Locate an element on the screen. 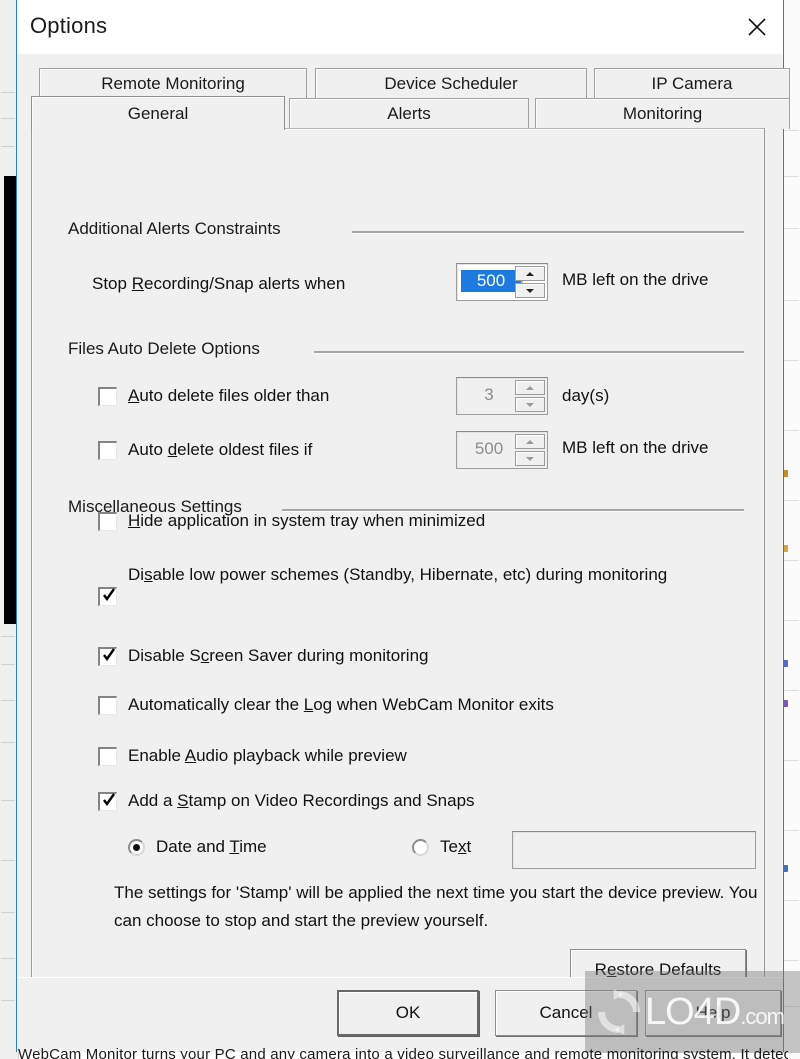 This screenshot has width=800, height=1059. checkbox-disable-screen-saver is located at coordinates (107, 656).